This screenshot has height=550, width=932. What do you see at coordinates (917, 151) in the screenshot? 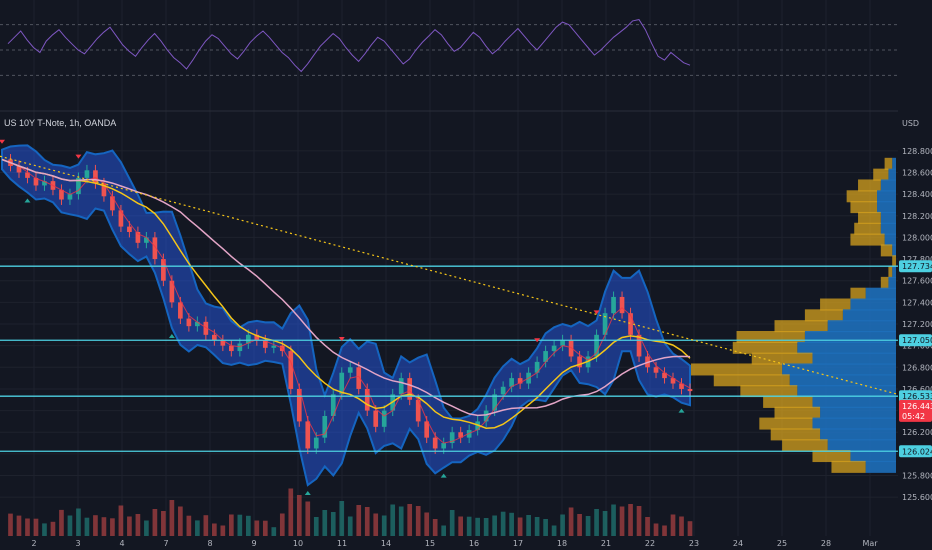
I see `price-tick-label: 128.800` at bounding box center [917, 151].